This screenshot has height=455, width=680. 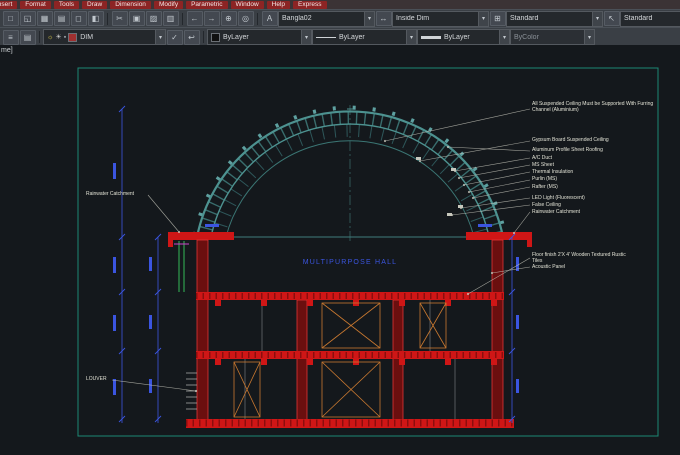 I want to click on layer-properties-icon: ≡, so click(x=10, y=37).